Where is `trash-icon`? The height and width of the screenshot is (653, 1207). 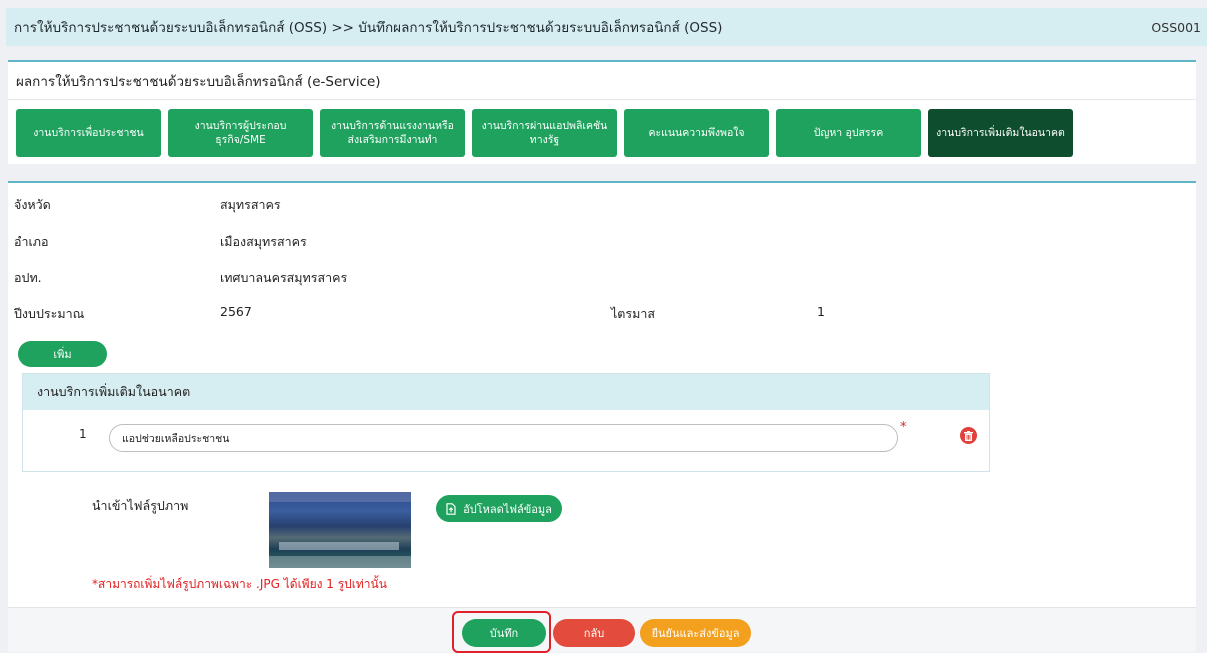 trash-icon is located at coordinates (968, 435).